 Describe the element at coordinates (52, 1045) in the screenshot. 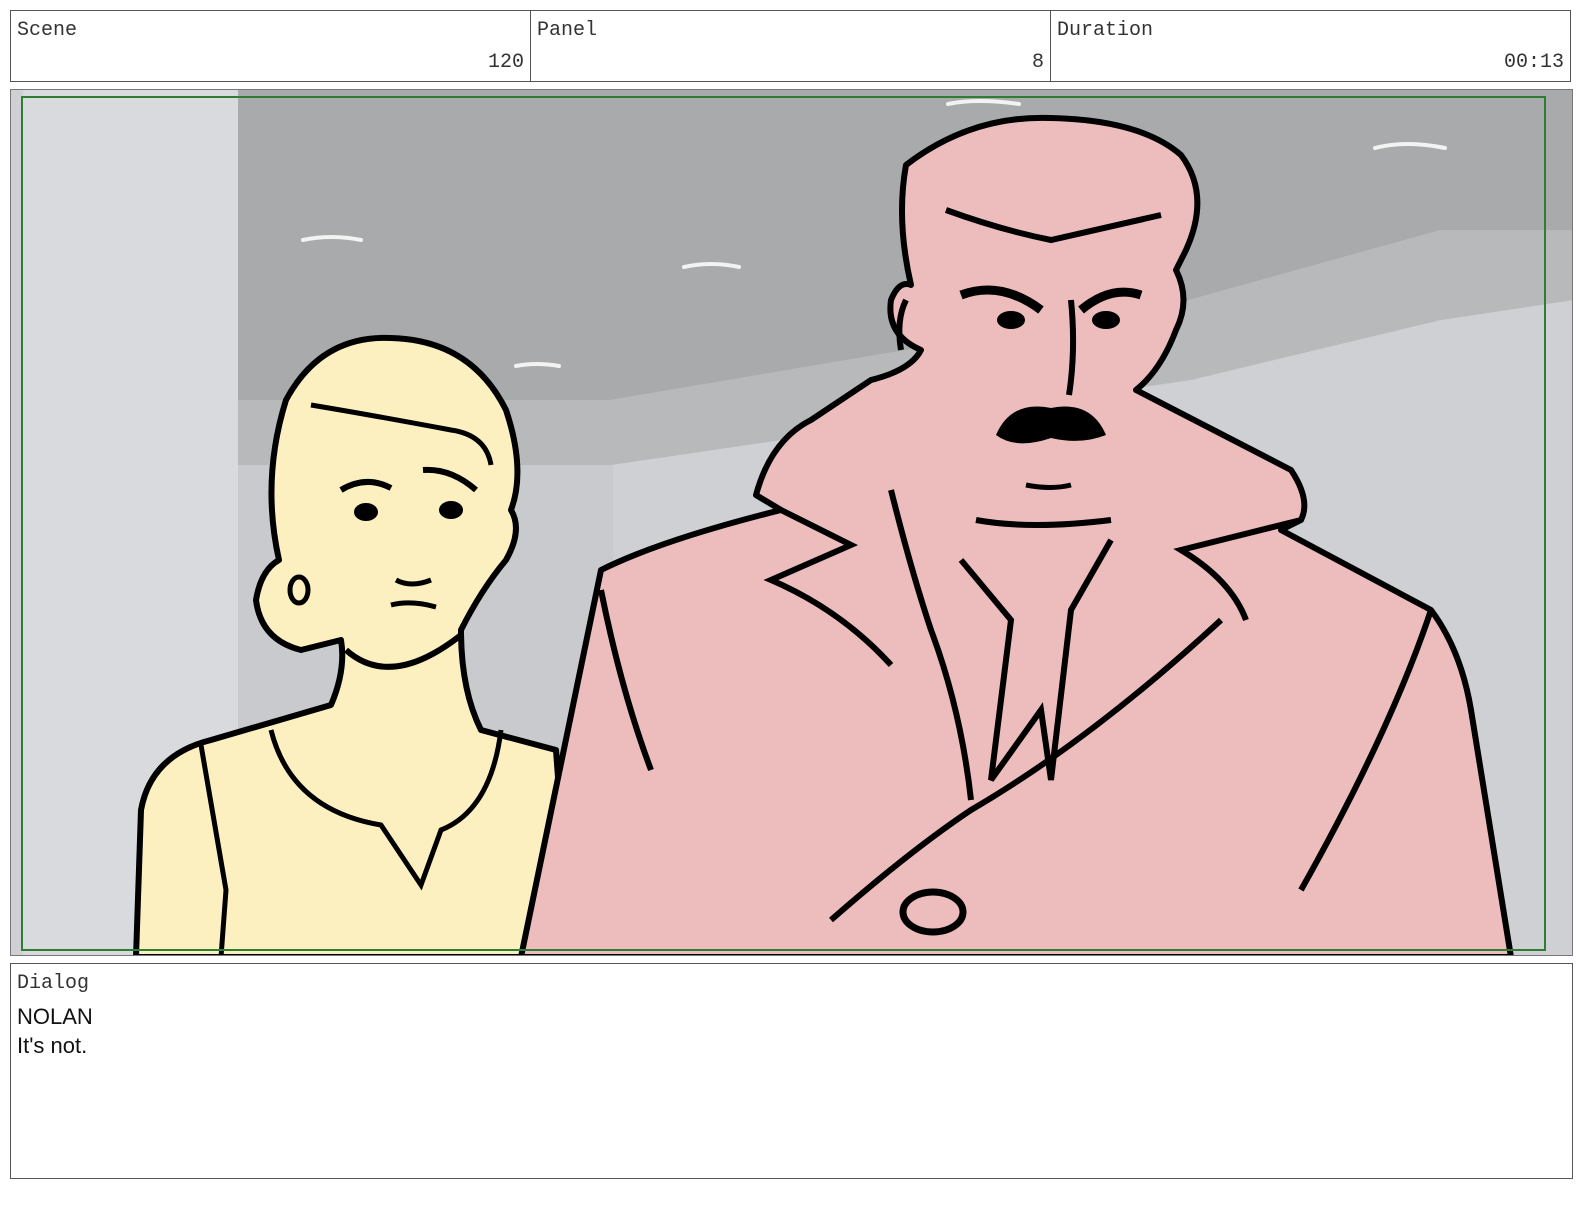

I see `dialog-line: It's not.` at that location.